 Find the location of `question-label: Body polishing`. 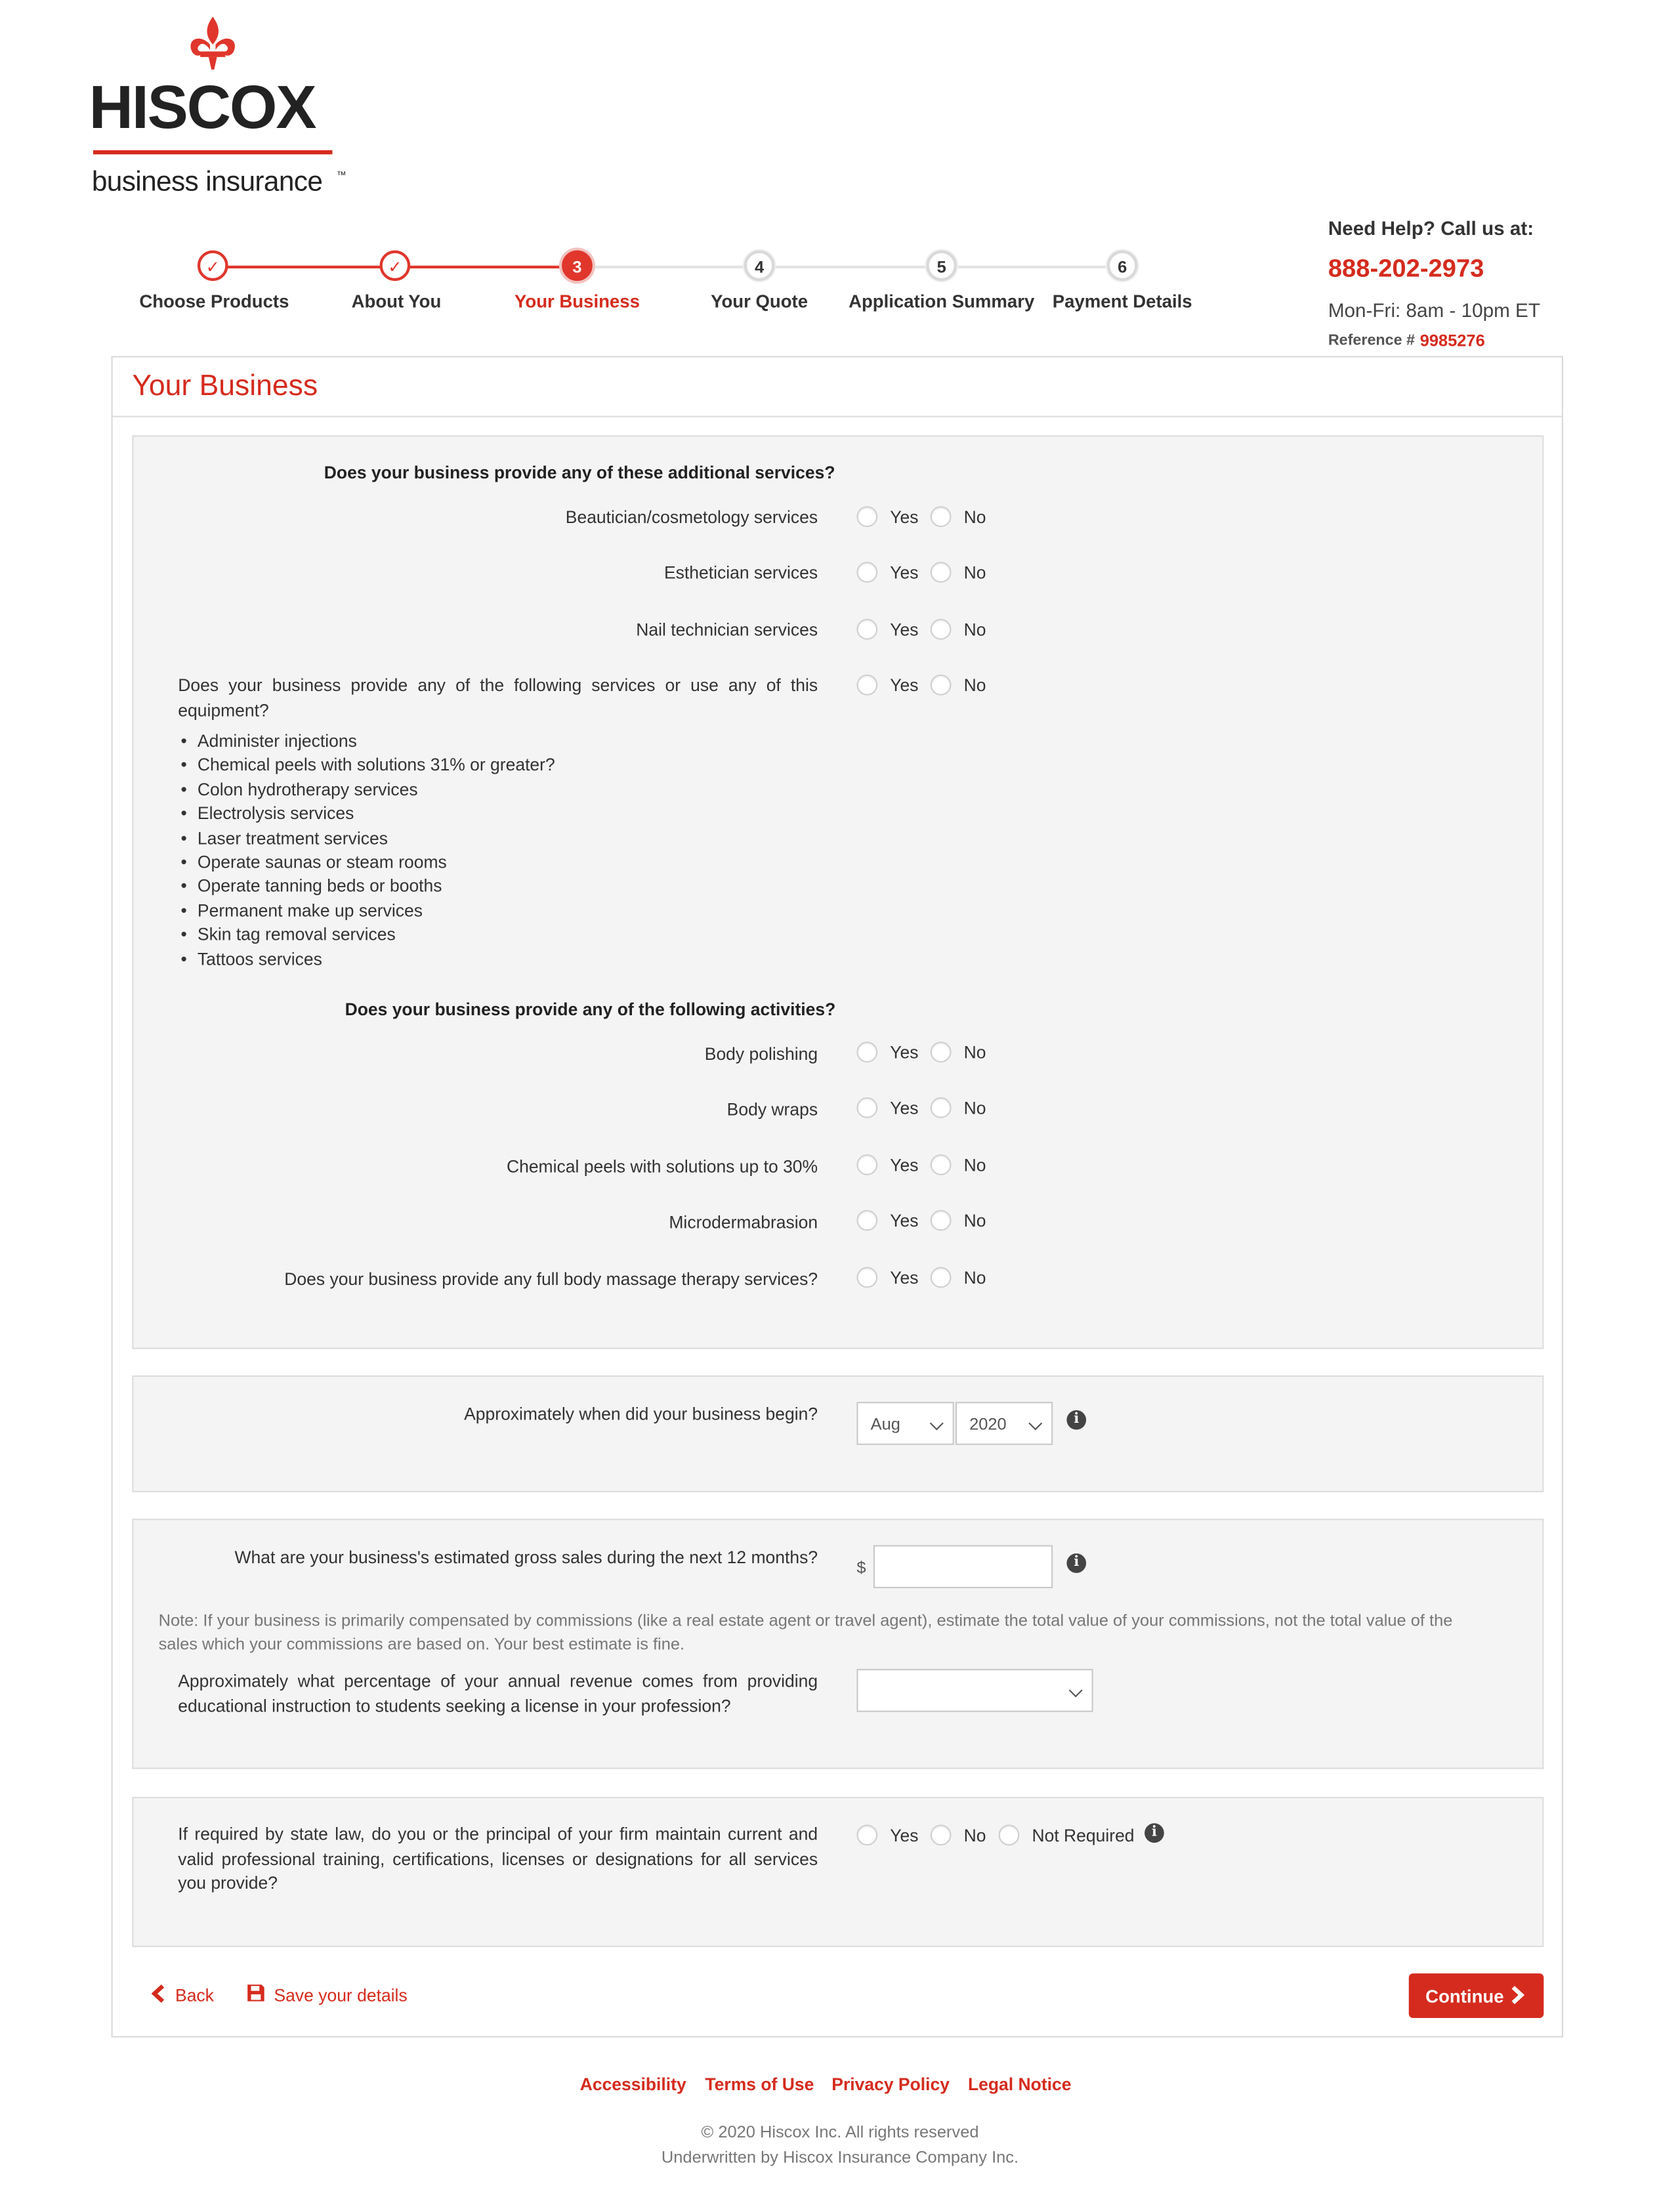

question-label: Body polishing is located at coordinates (761, 1054).